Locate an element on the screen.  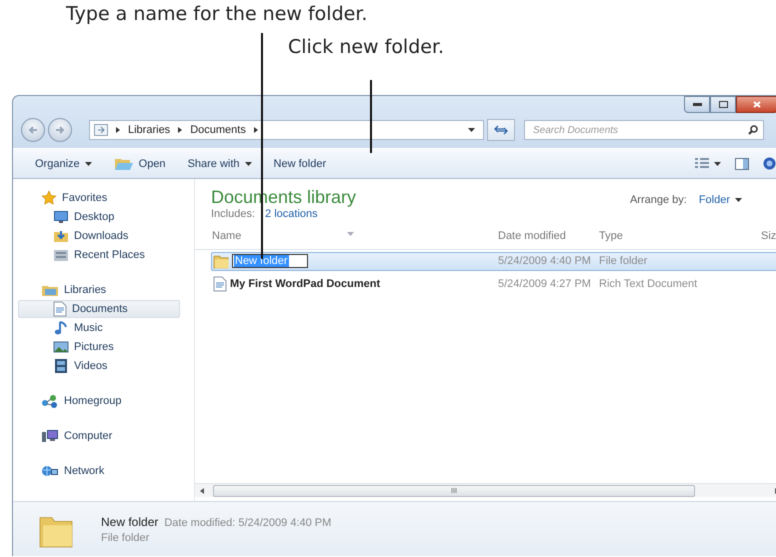
address-bar: Libraries Documents is located at coordinates (286, 130).